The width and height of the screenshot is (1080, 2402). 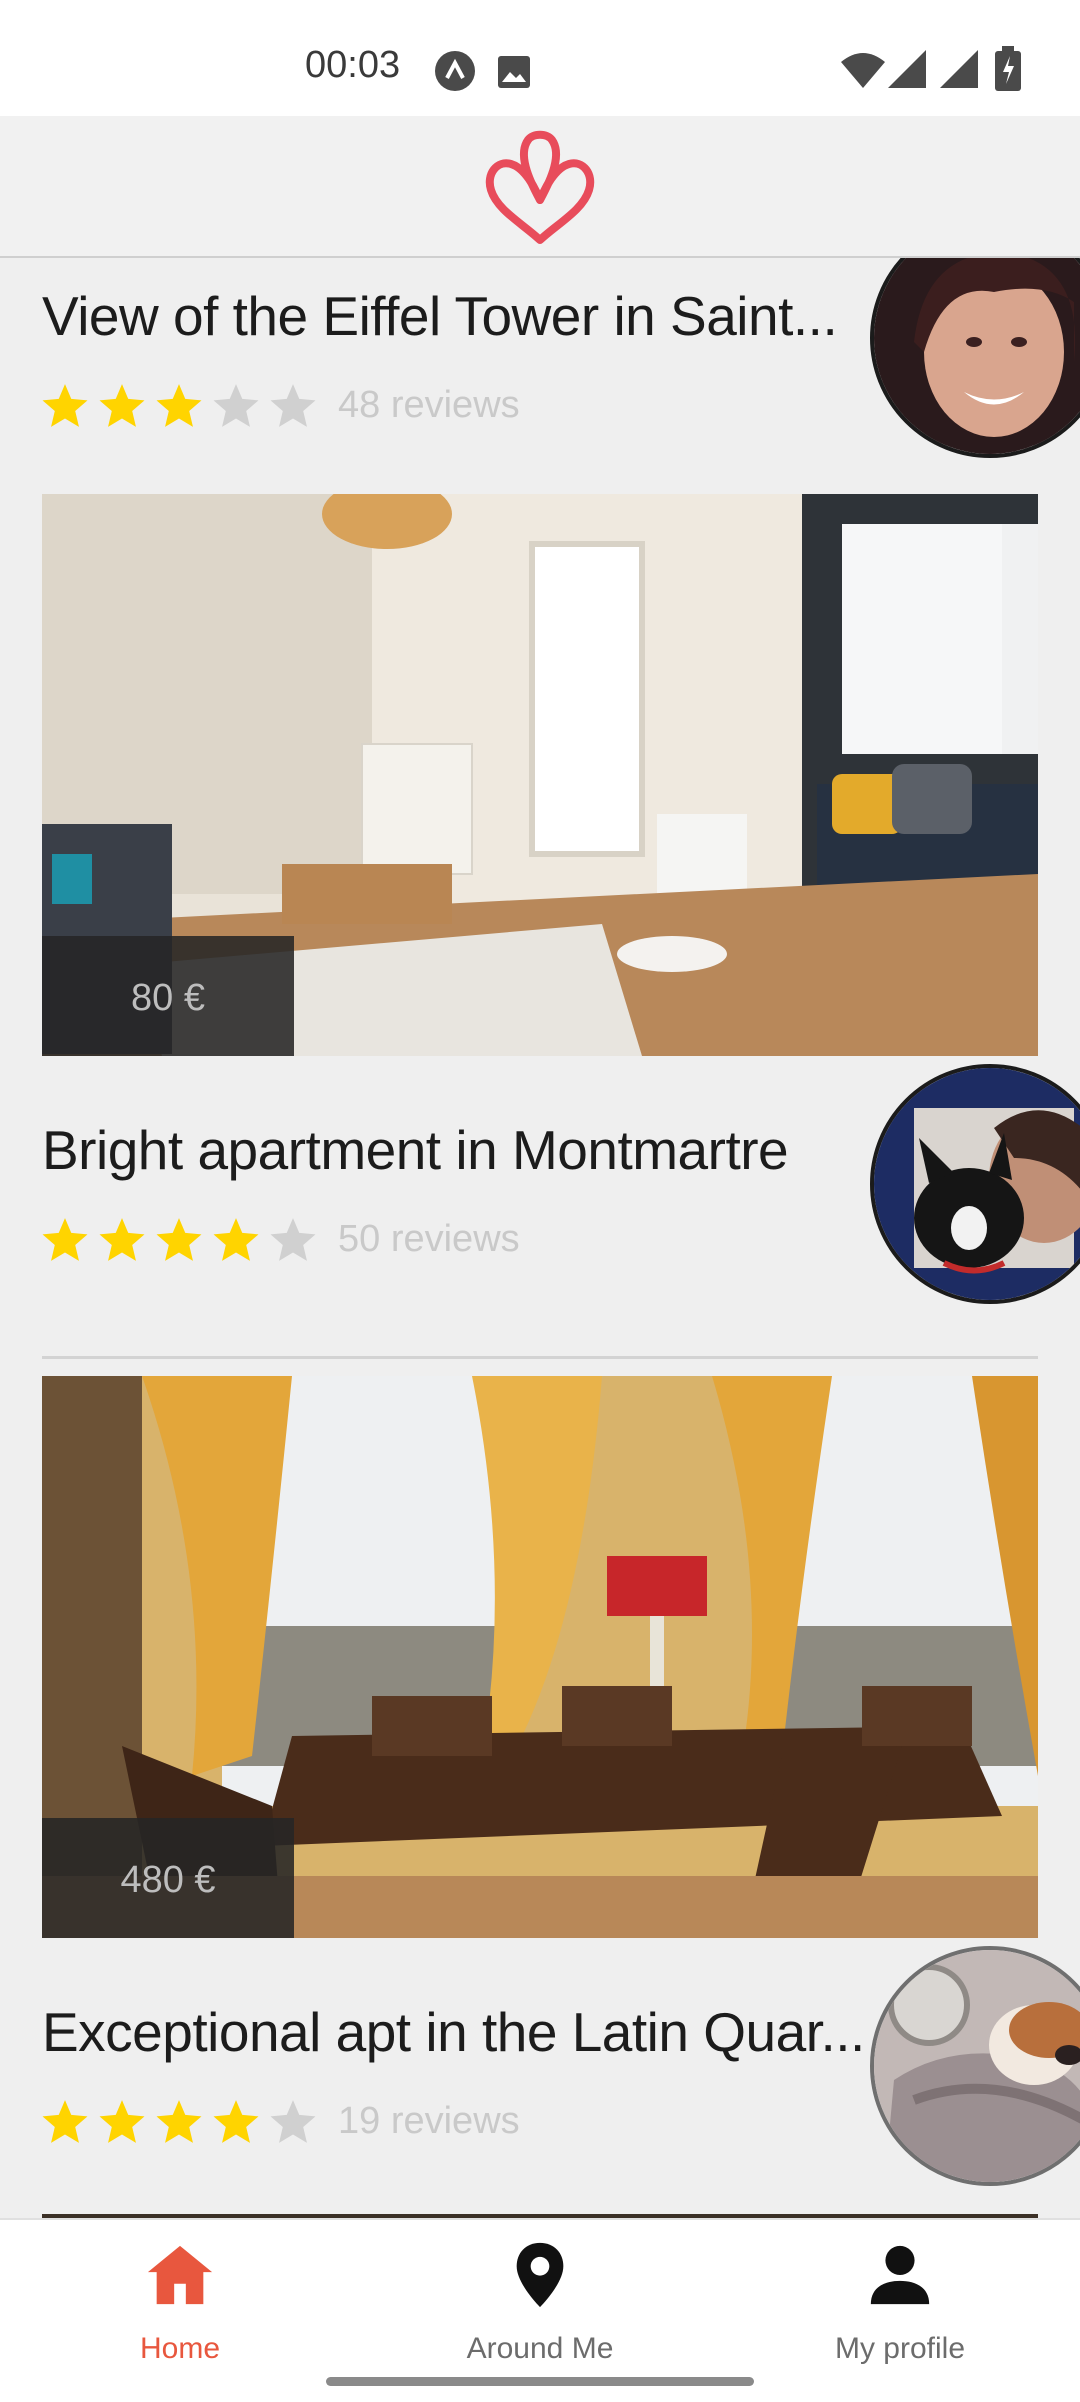 I want to click on price-badge: 80 €, so click(x=168, y=996).